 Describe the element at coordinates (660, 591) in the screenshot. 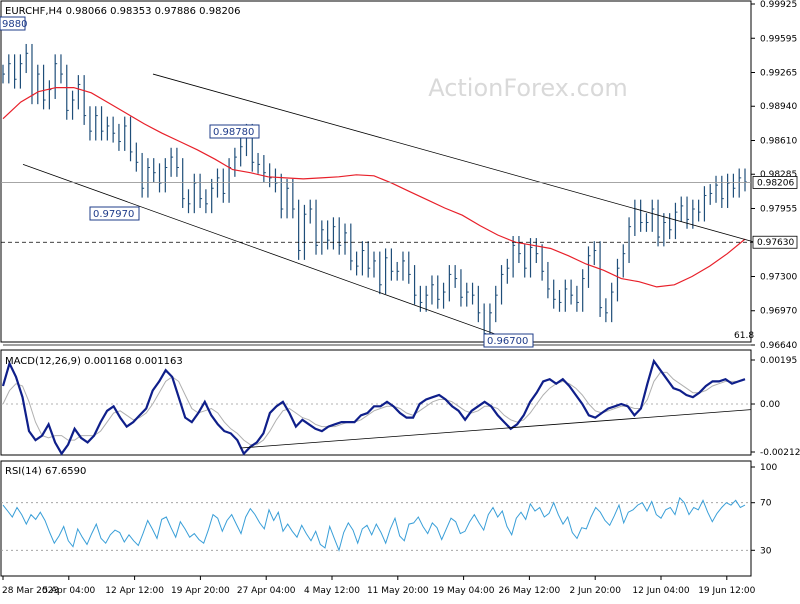

I see `x-tick-label: 12 Jun 04:00` at that location.